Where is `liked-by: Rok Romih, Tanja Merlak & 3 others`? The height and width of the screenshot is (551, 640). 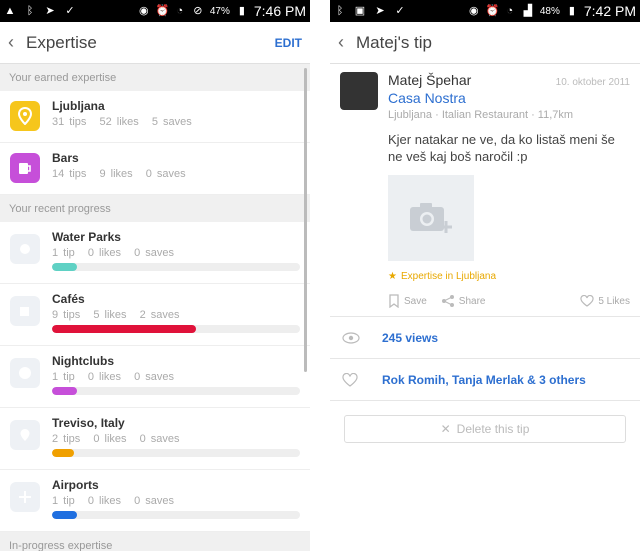 liked-by: Rok Romih, Tanja Merlak & 3 others is located at coordinates (484, 380).